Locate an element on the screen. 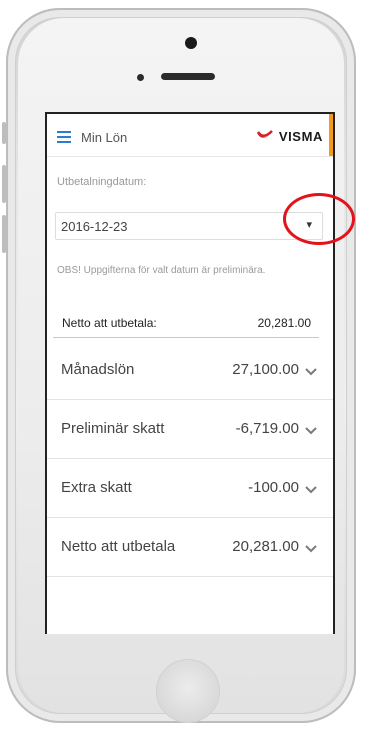  brand-name: VISMA is located at coordinates (300, 136).